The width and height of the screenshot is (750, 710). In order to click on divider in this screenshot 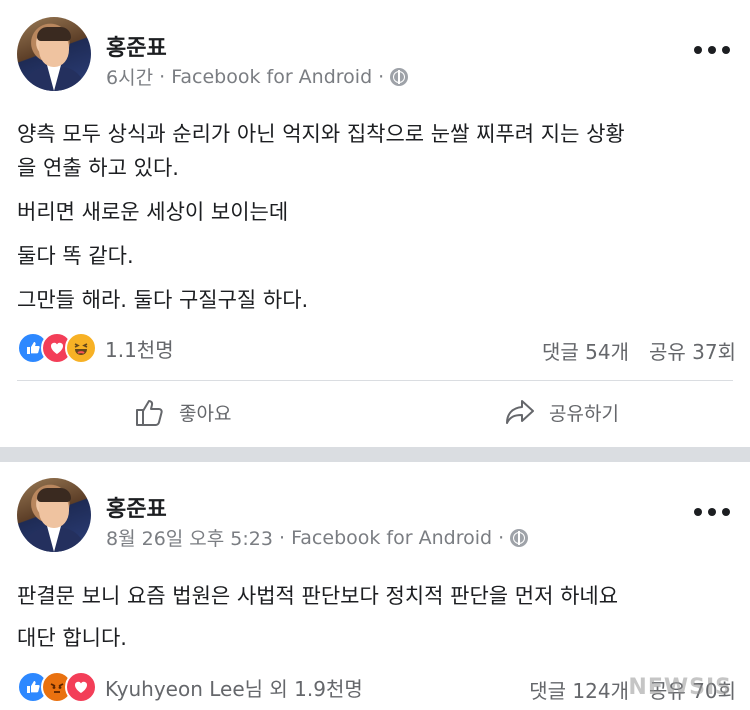, I will do `click(375, 380)`.